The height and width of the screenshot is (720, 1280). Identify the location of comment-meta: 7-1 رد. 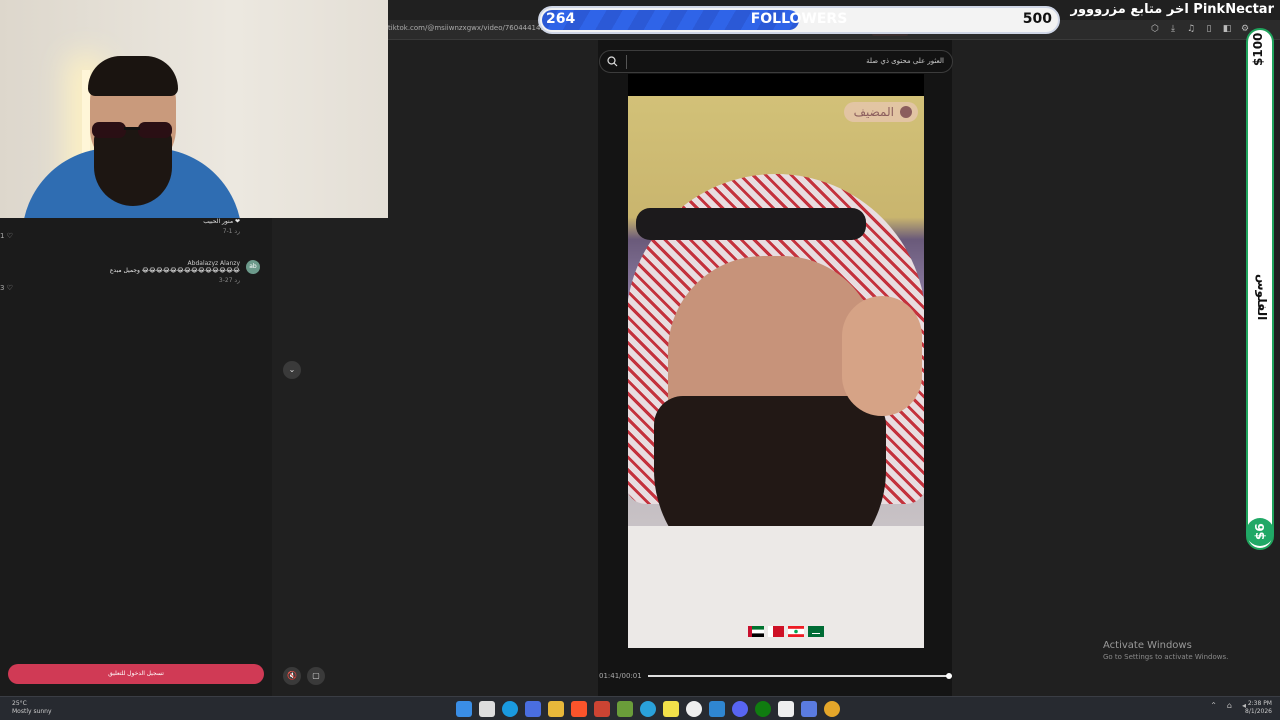
(125, 231).